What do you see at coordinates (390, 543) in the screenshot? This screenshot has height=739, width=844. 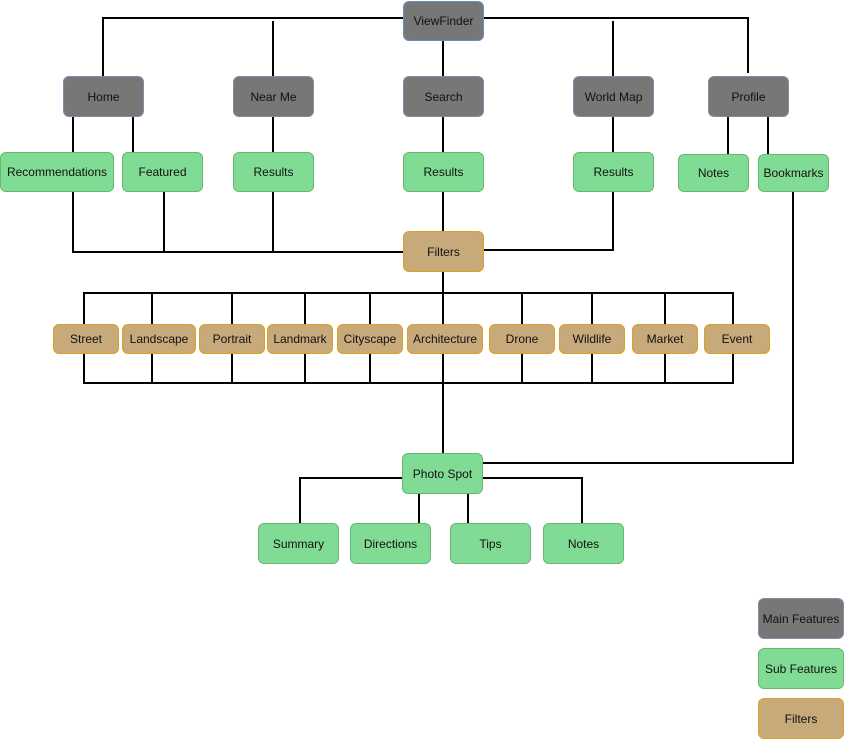 I see `node-directions: Directions` at bounding box center [390, 543].